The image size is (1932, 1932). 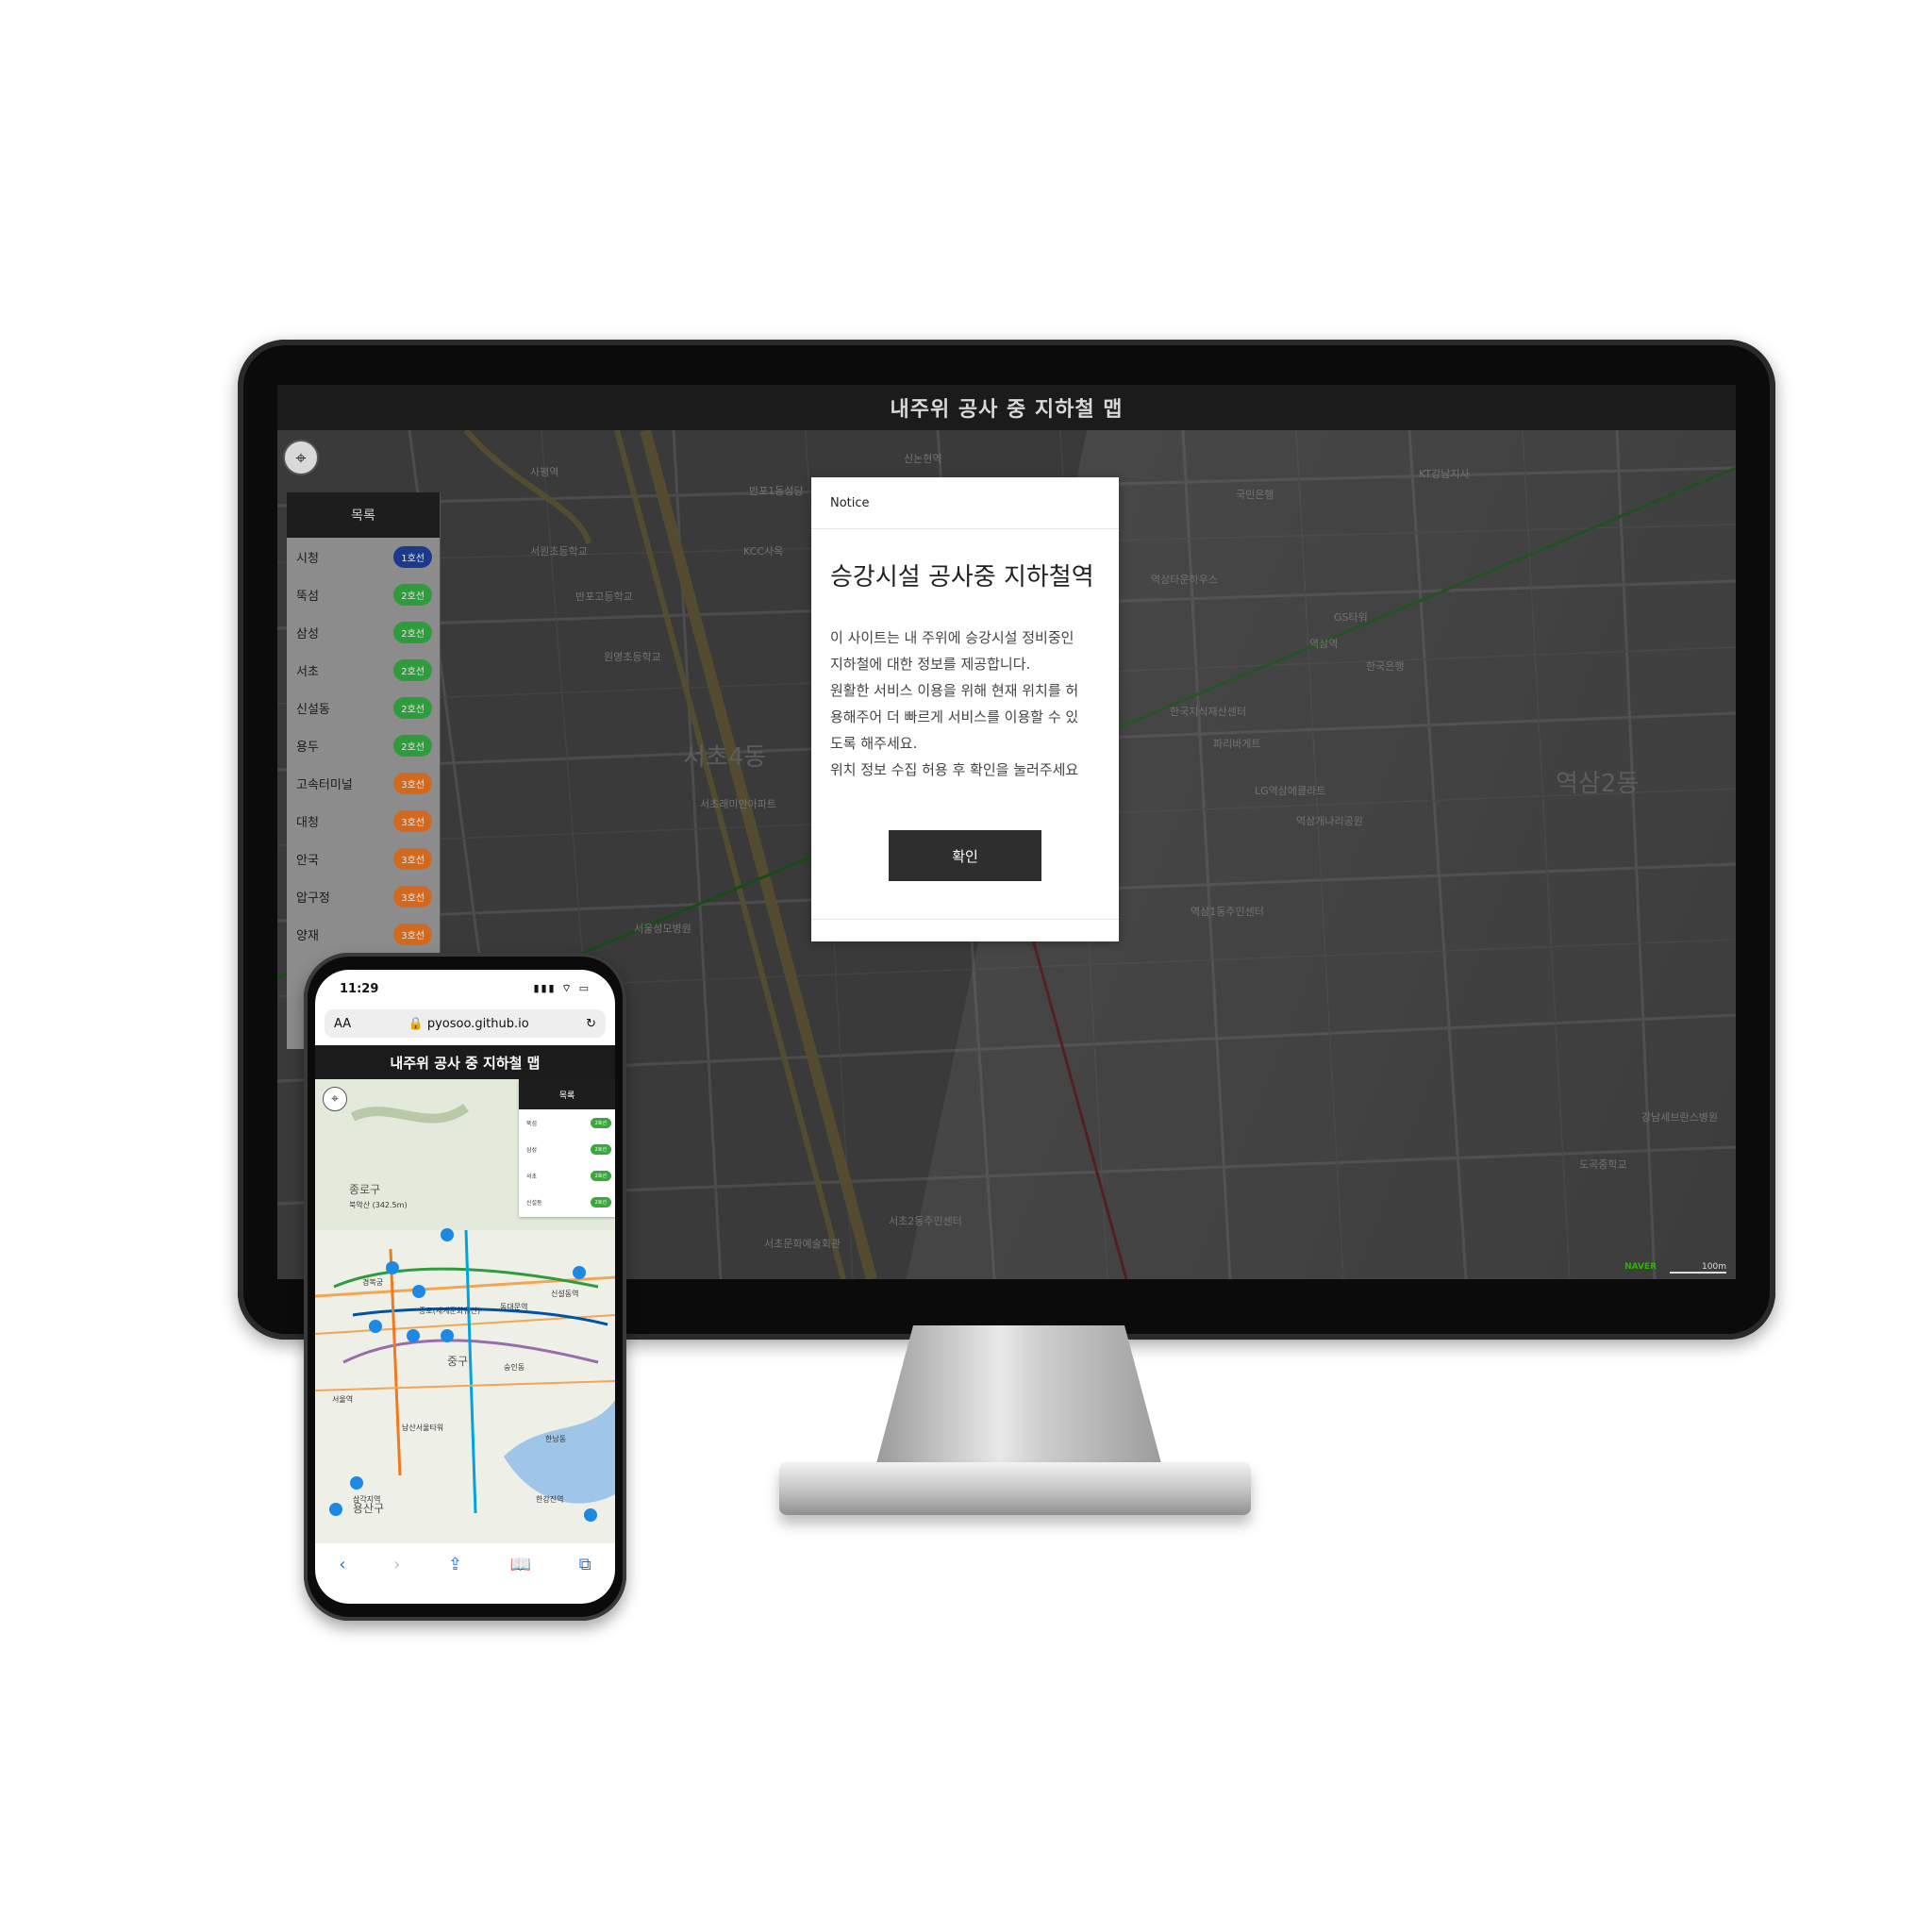 What do you see at coordinates (373, 1282) in the screenshot?
I see `map-label: 경복궁` at bounding box center [373, 1282].